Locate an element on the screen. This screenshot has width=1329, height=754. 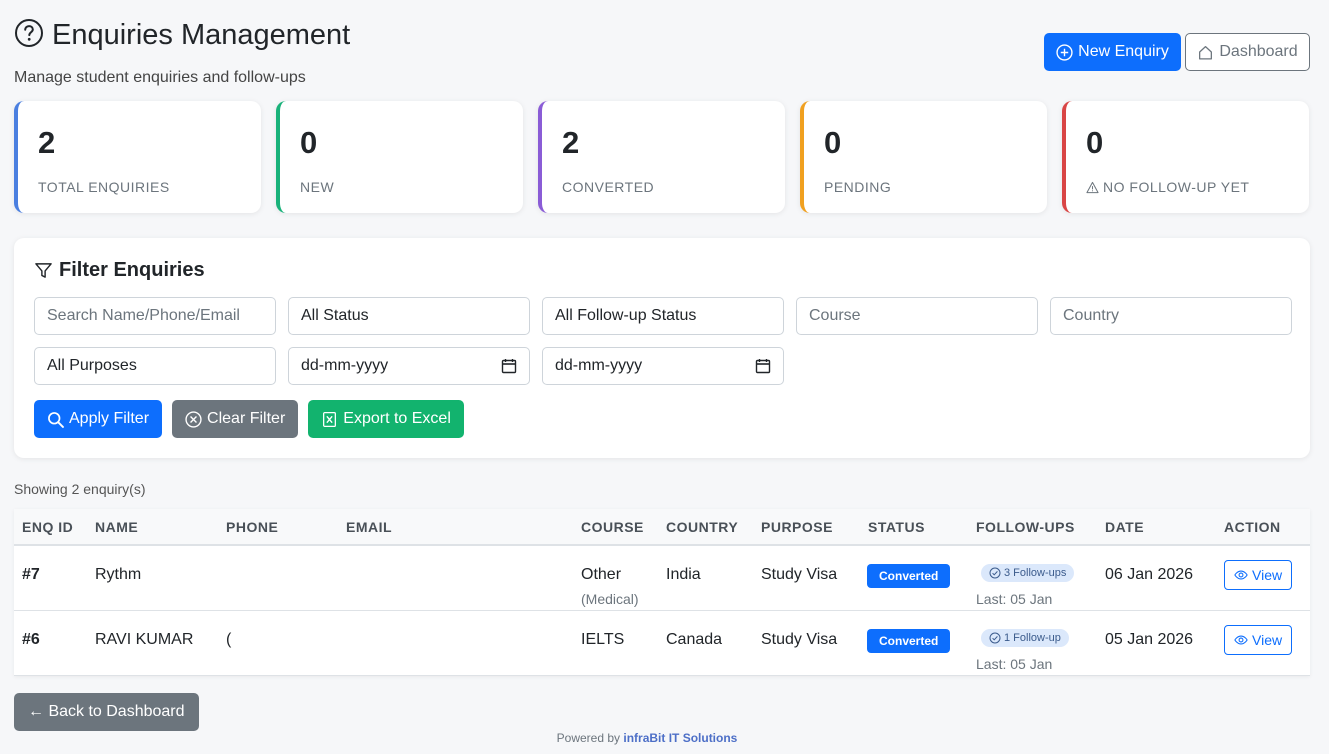
stat-card-total: 2 TOTAL ENQUIRIES is located at coordinates (137, 157).